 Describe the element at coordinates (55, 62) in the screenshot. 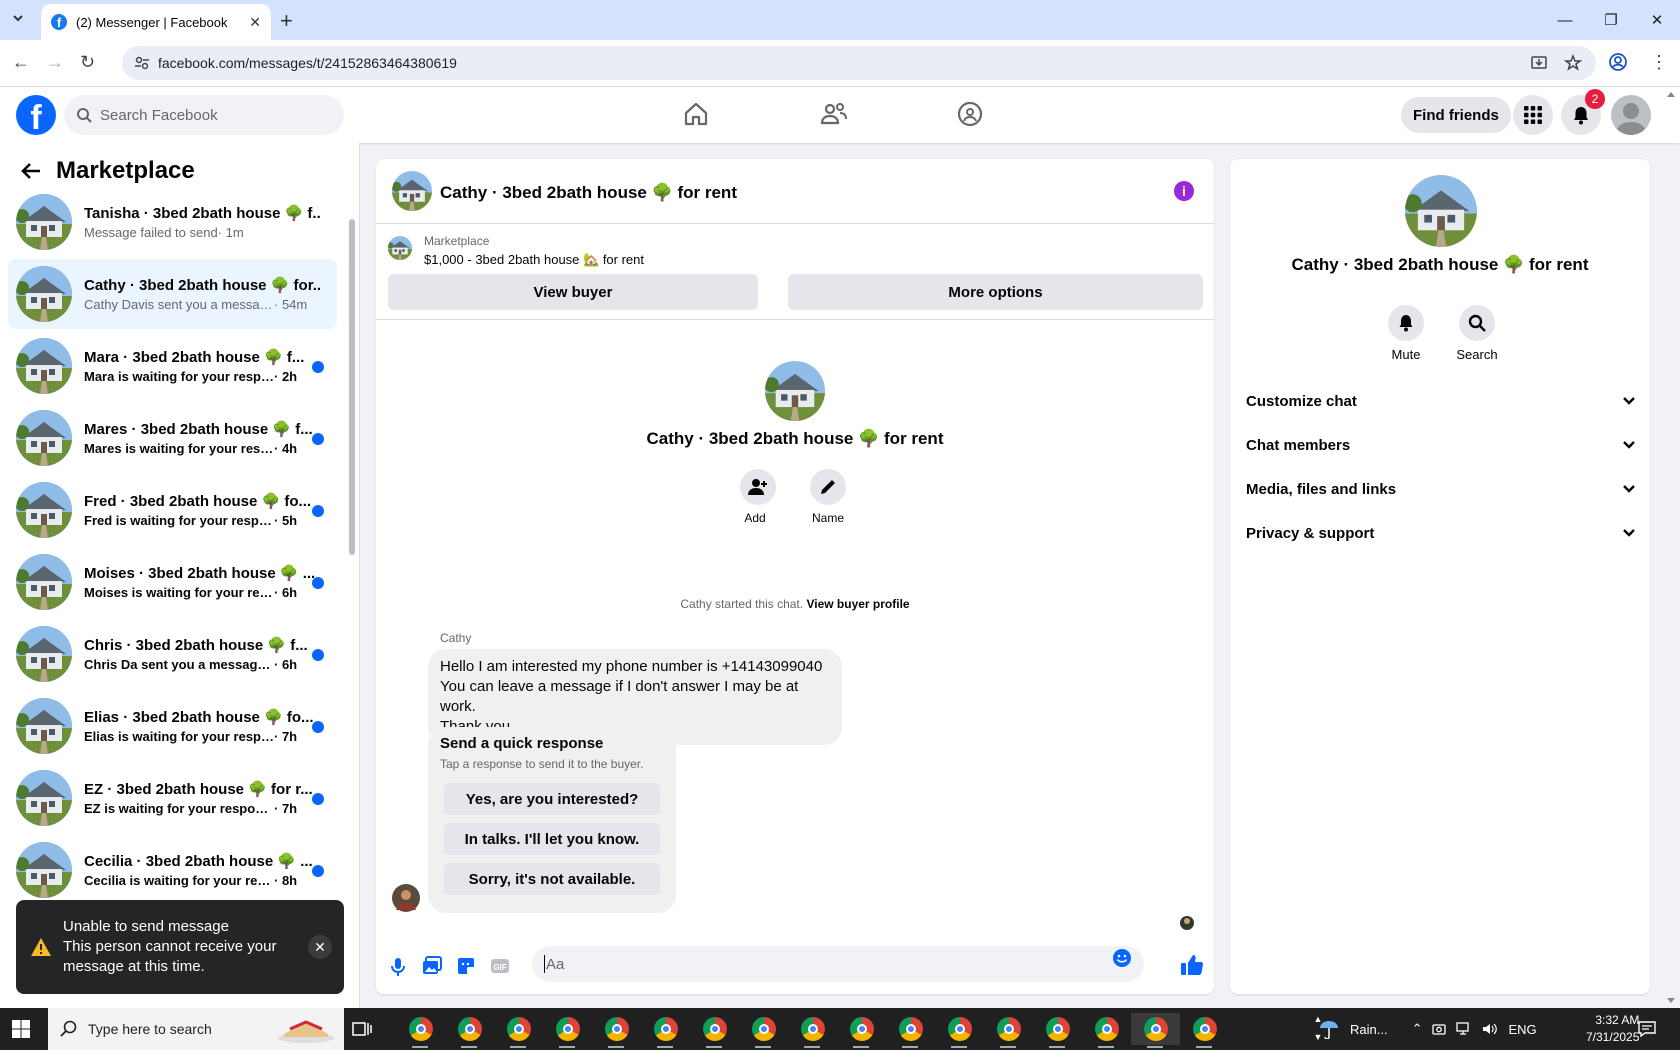

I see `forward-icon: →` at that location.